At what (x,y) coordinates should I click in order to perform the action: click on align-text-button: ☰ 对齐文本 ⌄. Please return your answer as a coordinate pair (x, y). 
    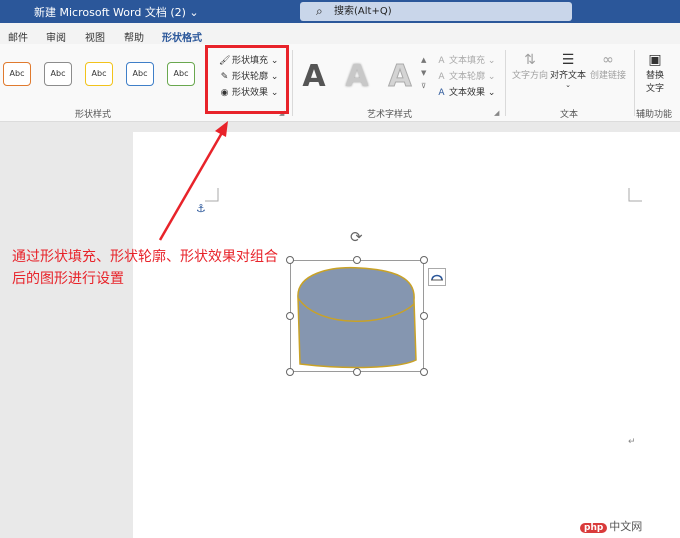
    Looking at the image, I should click on (568, 70).